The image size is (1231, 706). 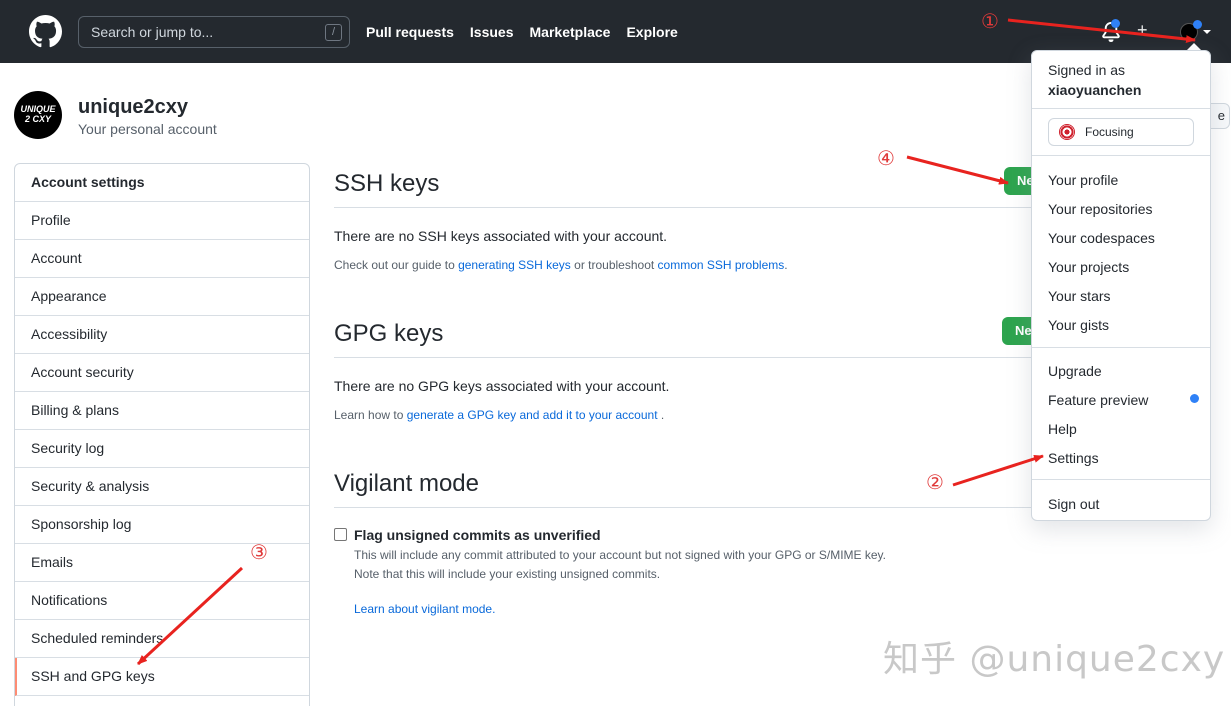 What do you see at coordinates (990, 21) in the screenshot?
I see `annotation-marker-1: ①` at bounding box center [990, 21].